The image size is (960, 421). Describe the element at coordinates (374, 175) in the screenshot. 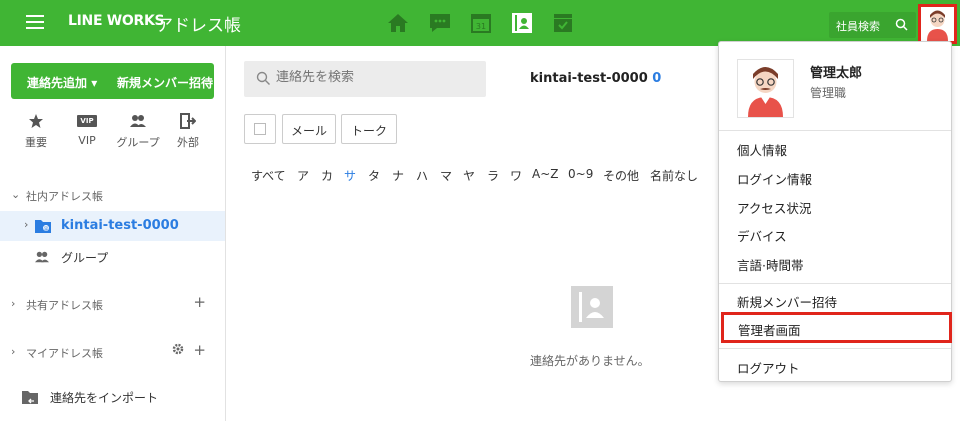

I see `kana-filter-4: タ` at that location.